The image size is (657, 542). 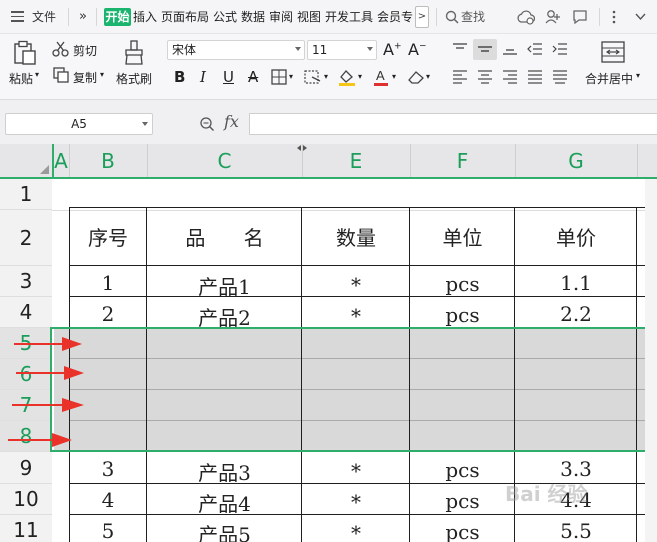 I want to click on more-options-icon, so click(x=614, y=17).